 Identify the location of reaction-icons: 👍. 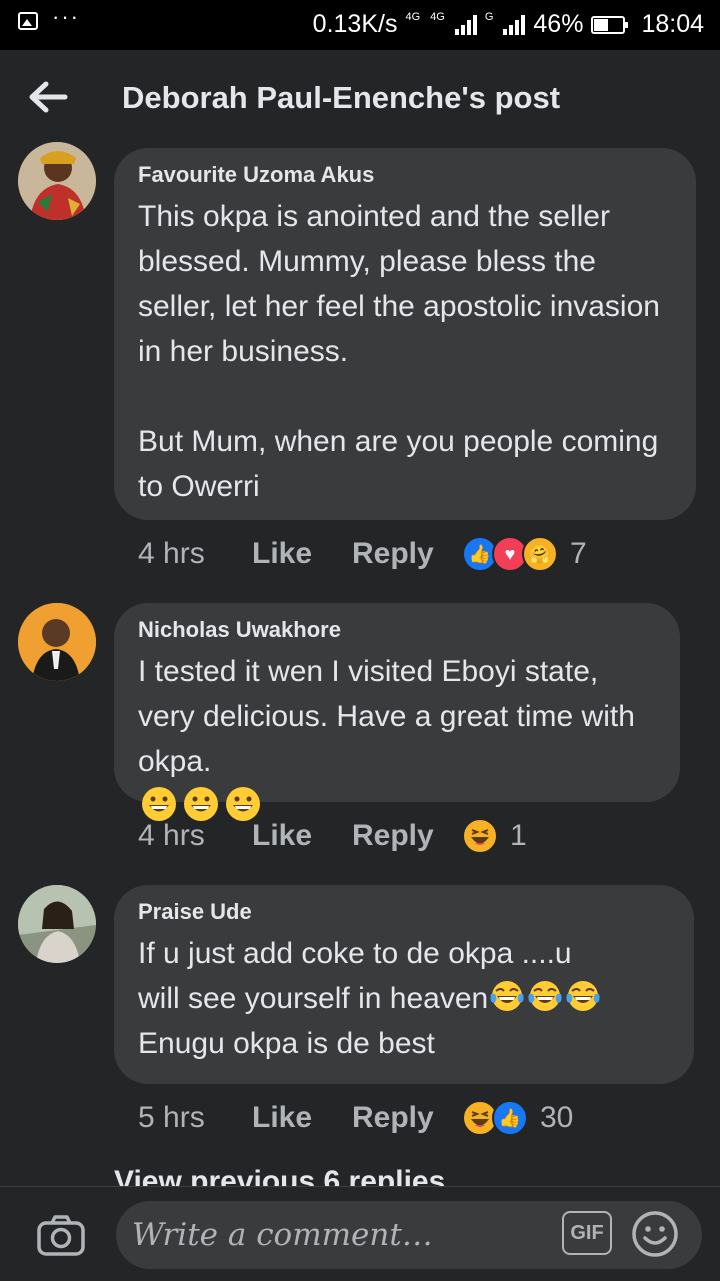
(495, 1118).